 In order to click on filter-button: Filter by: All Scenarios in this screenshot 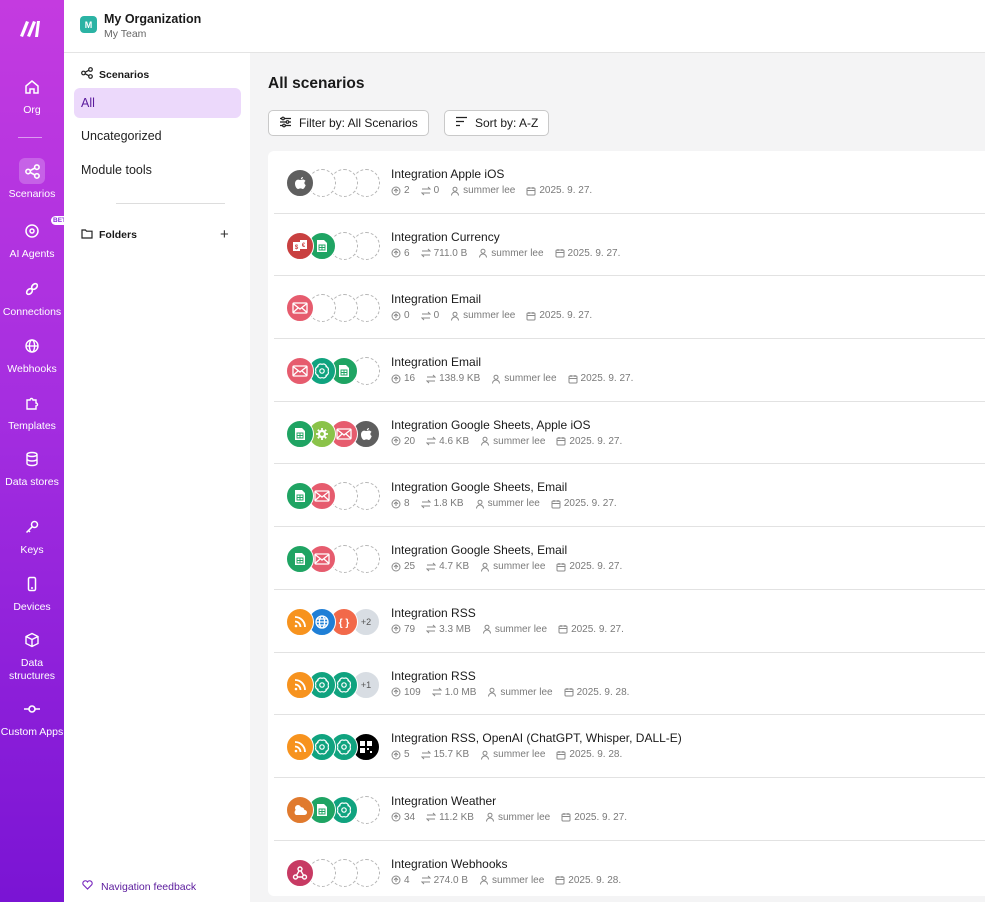, I will do `click(348, 123)`.